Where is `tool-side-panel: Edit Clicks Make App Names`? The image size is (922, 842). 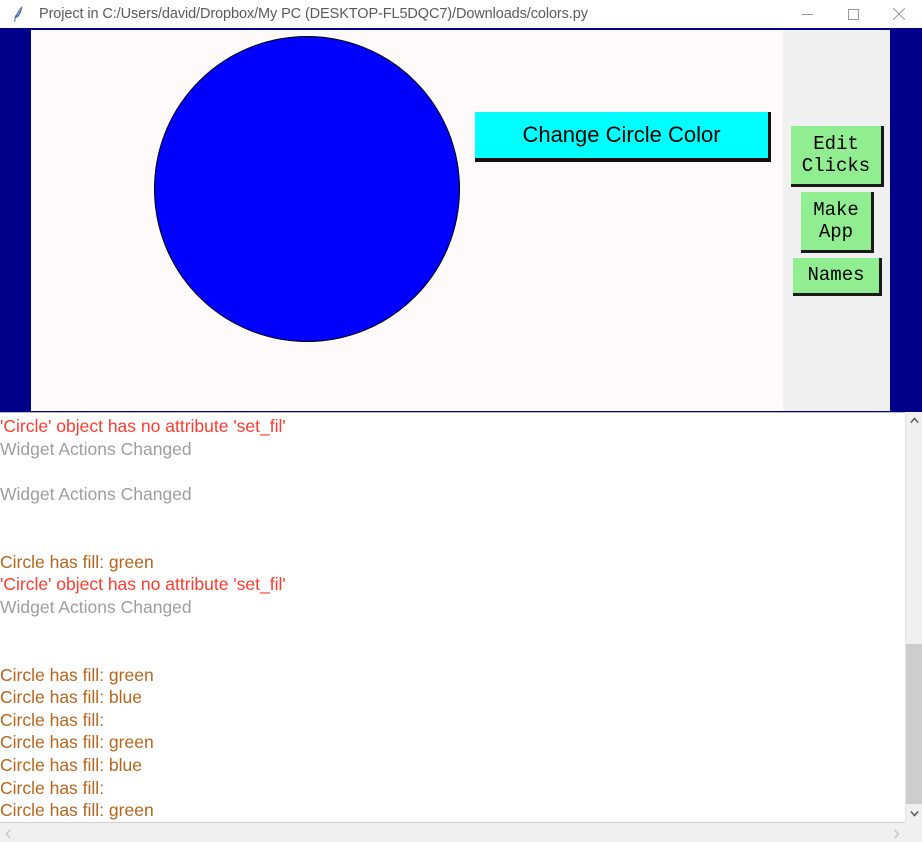 tool-side-panel: Edit Clicks Make App Names is located at coordinates (836, 220).